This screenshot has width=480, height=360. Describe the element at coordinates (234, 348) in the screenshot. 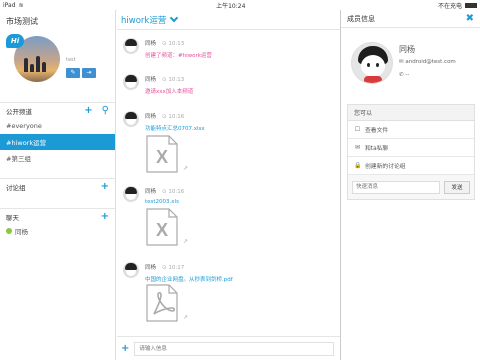

I see `message-input` at that location.